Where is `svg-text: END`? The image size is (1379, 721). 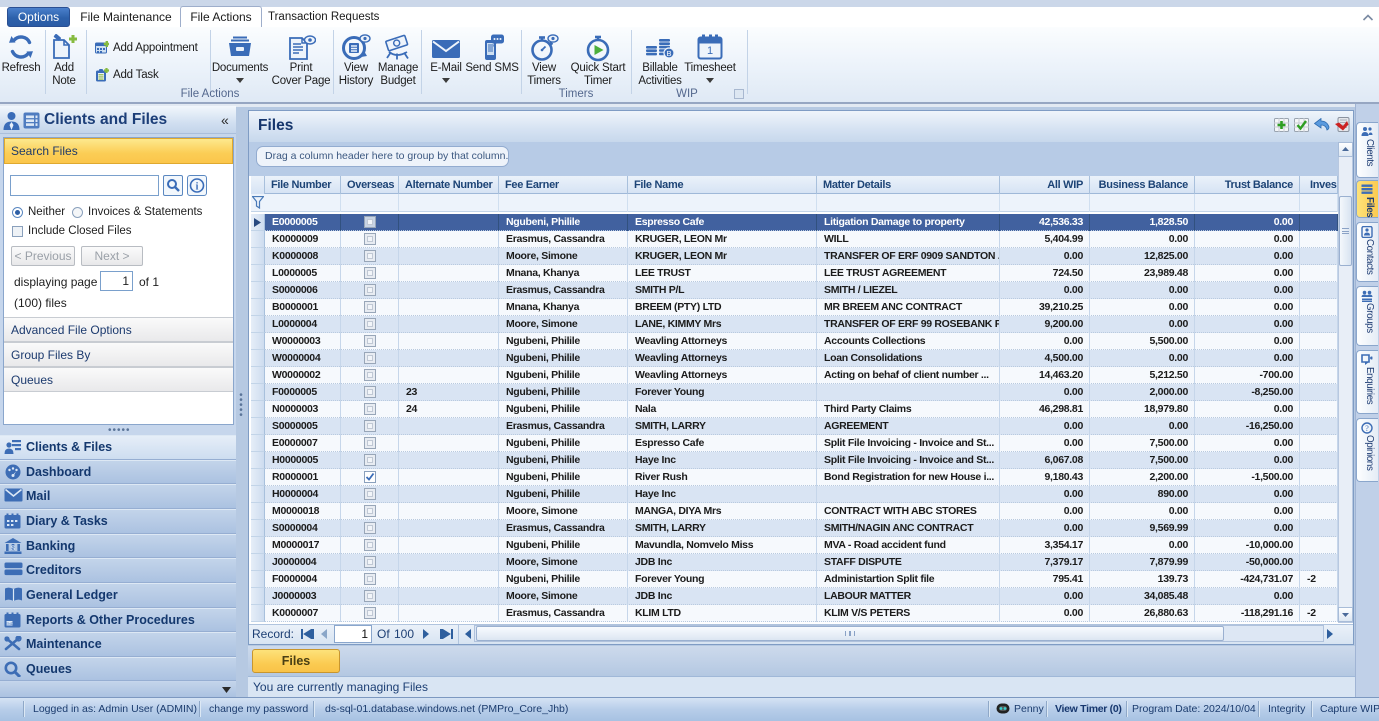
svg-text: END is located at coordinates (10, 624).